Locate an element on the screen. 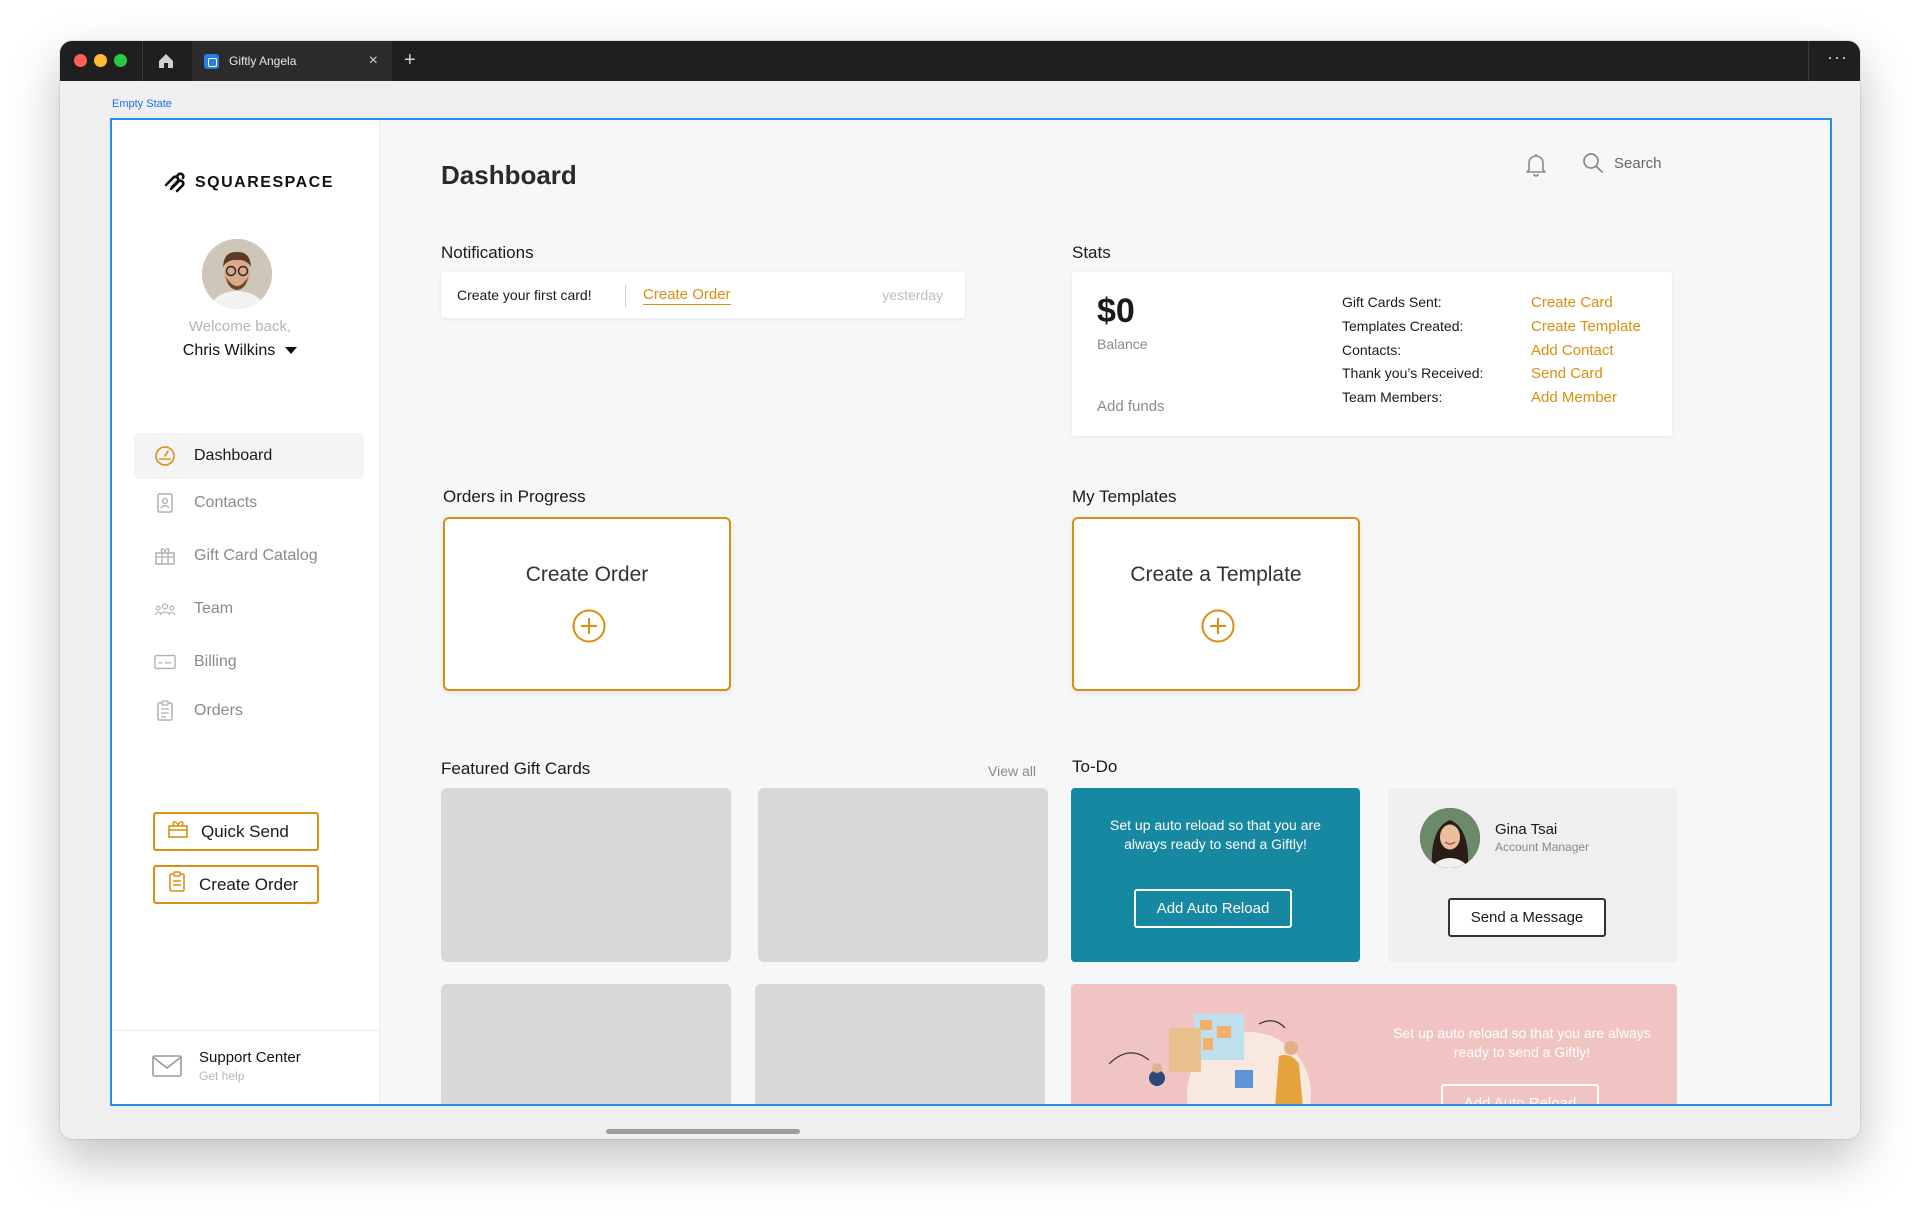  brand-logo: SQUARESPACE is located at coordinates (248, 183).